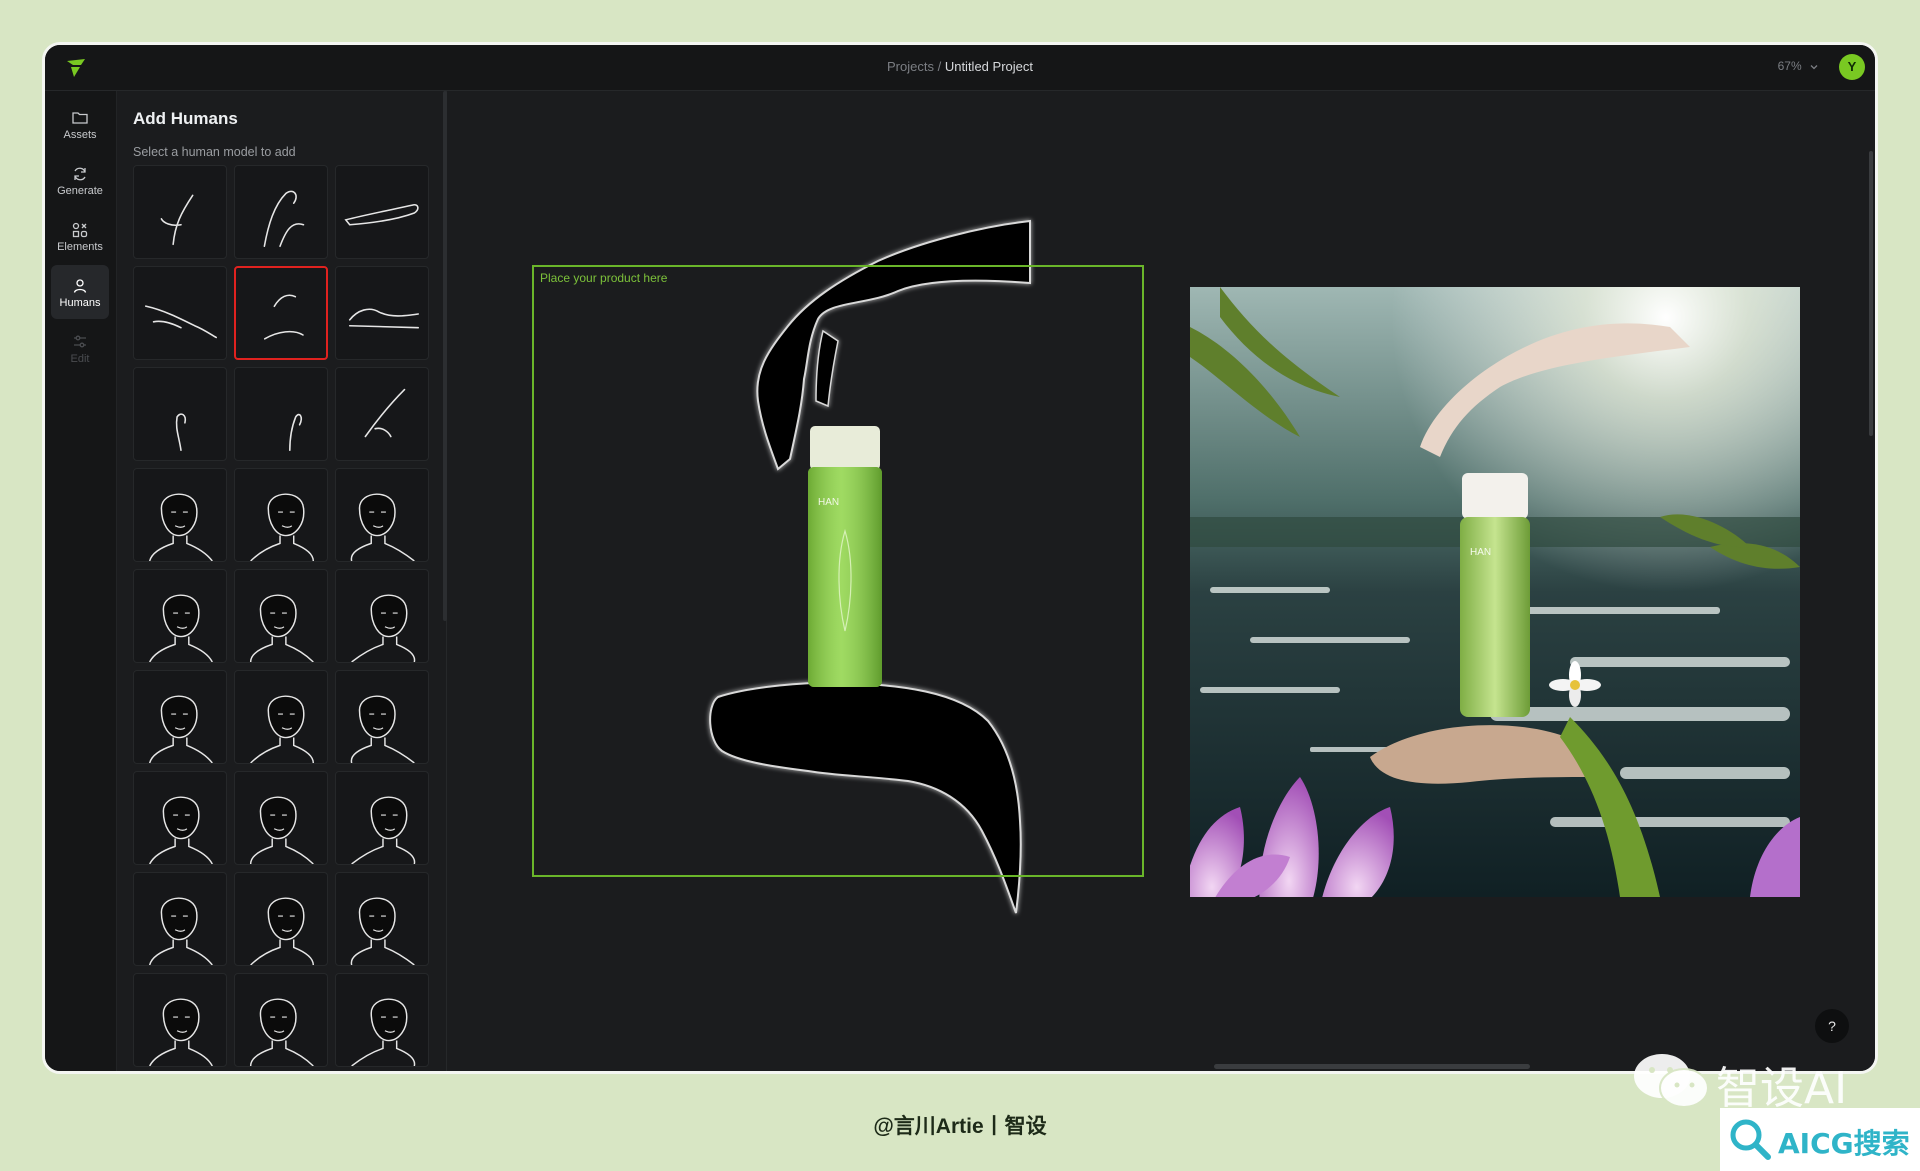  I want to click on shapes-icon, so click(80, 230).